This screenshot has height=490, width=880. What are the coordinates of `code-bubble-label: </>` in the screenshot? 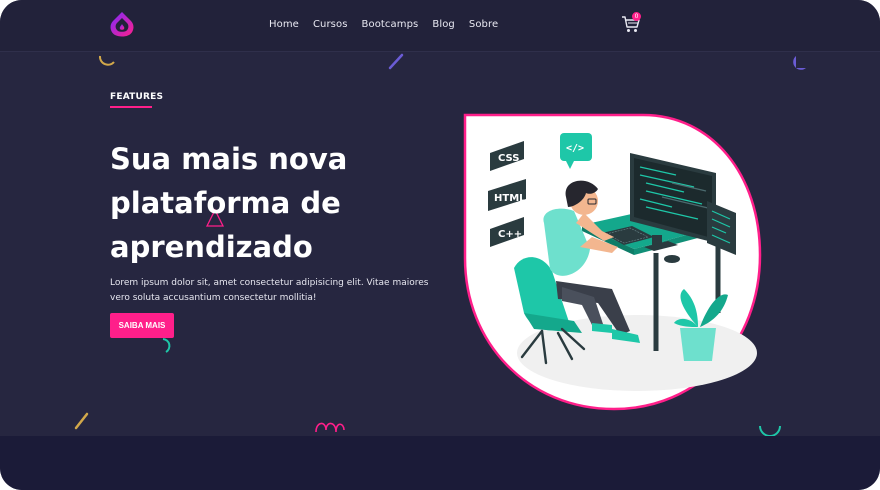 It's located at (575, 148).